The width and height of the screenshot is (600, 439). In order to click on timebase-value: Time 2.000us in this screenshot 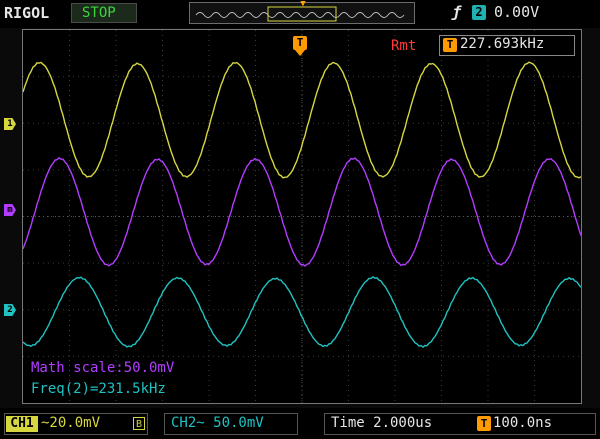, I will do `click(382, 423)`.